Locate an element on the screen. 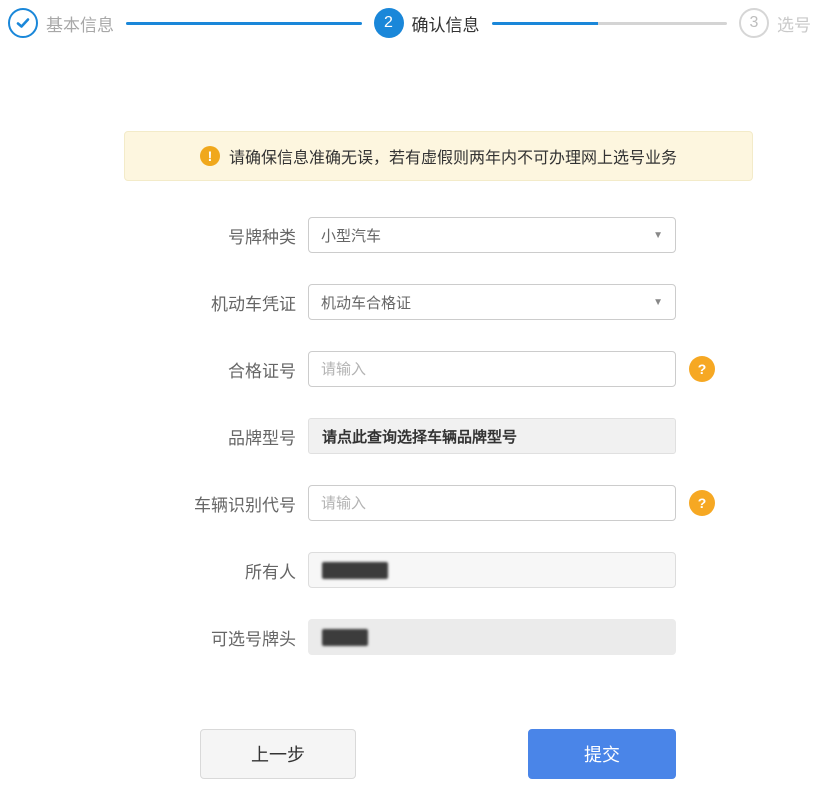 Image resolution: width=821 pixels, height=790 pixels. check-circle-icon is located at coordinates (23, 23).